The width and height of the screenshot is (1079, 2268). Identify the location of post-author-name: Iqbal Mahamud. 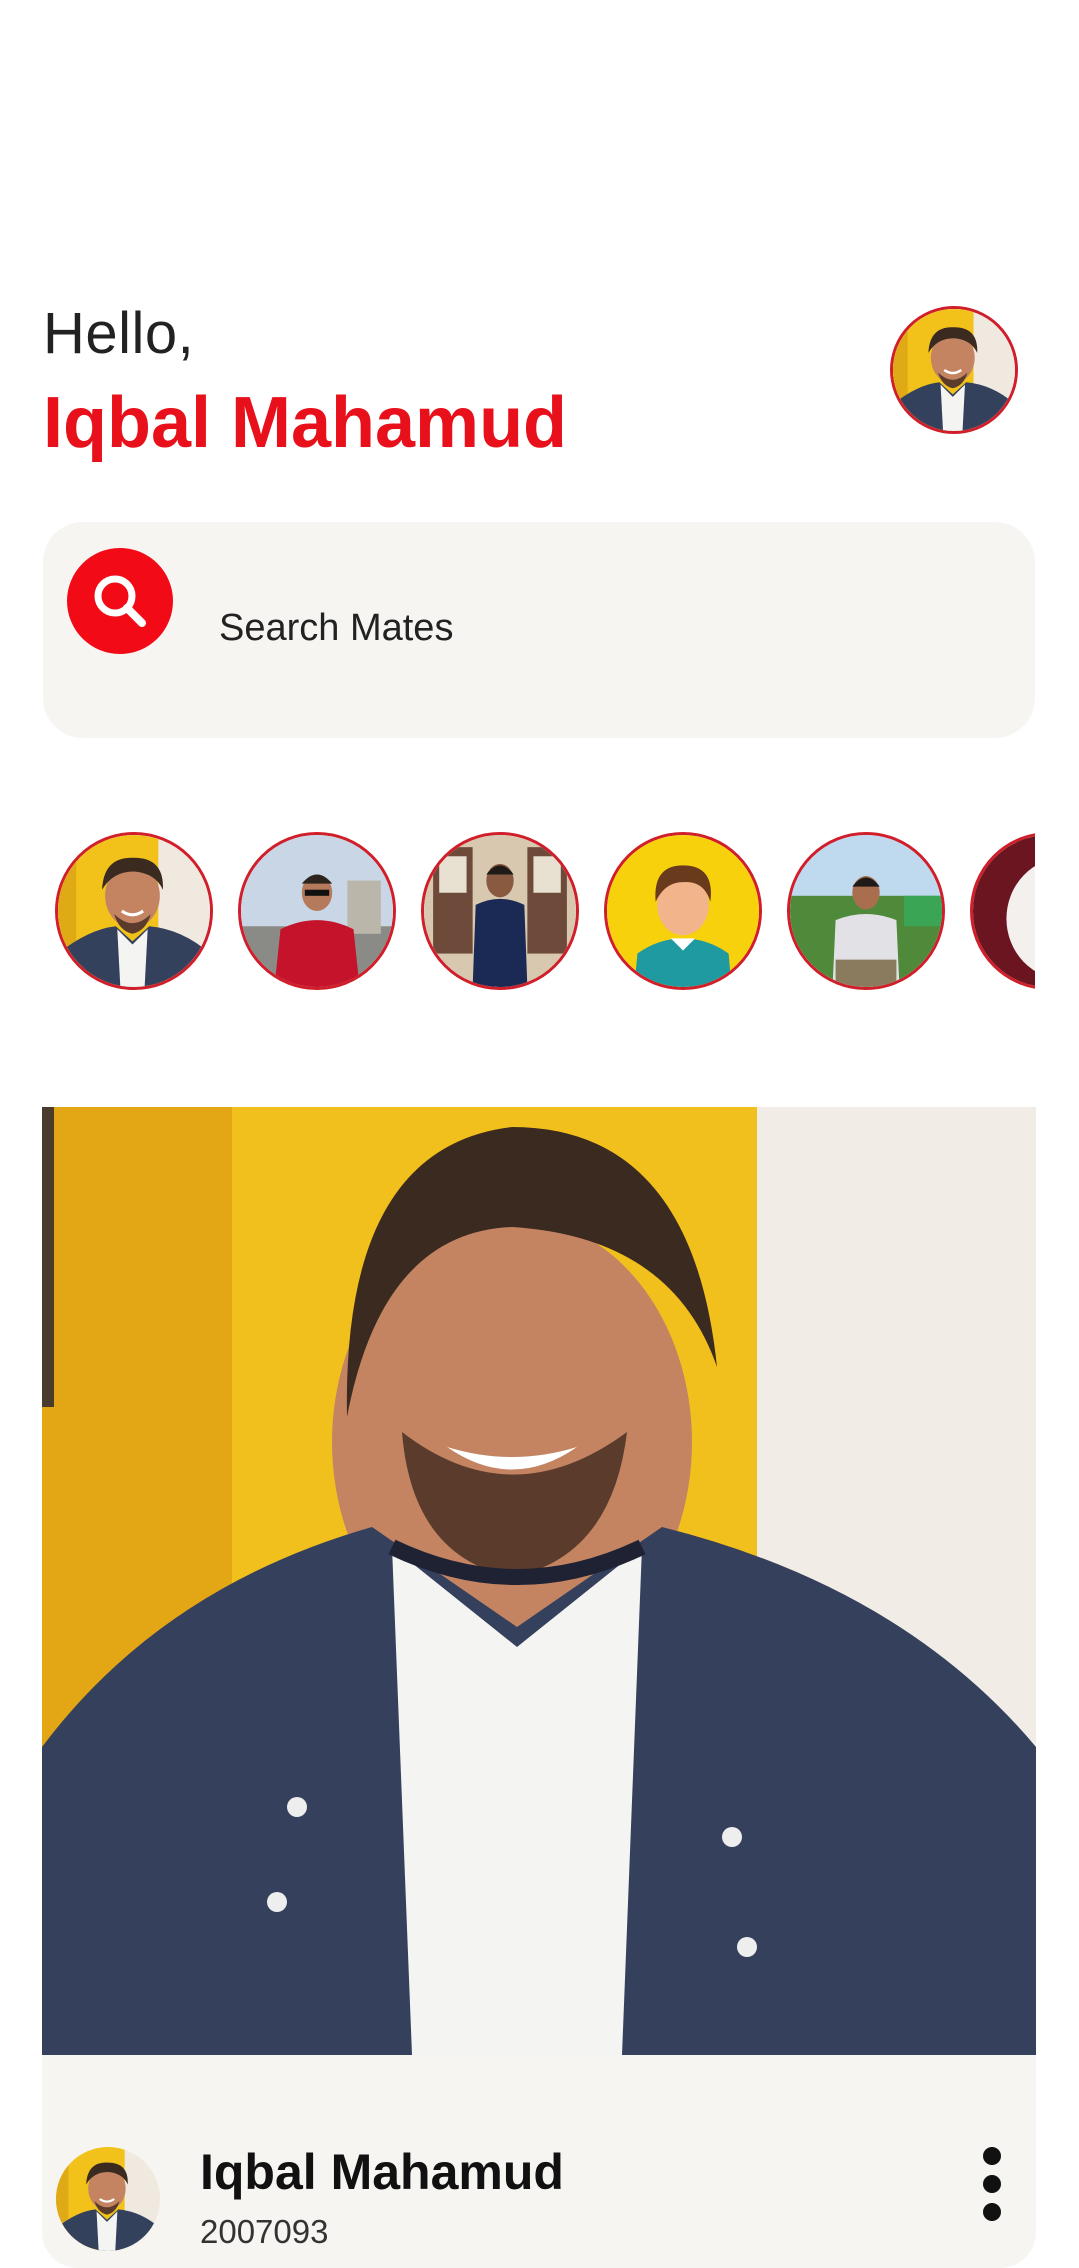
(382, 2172).